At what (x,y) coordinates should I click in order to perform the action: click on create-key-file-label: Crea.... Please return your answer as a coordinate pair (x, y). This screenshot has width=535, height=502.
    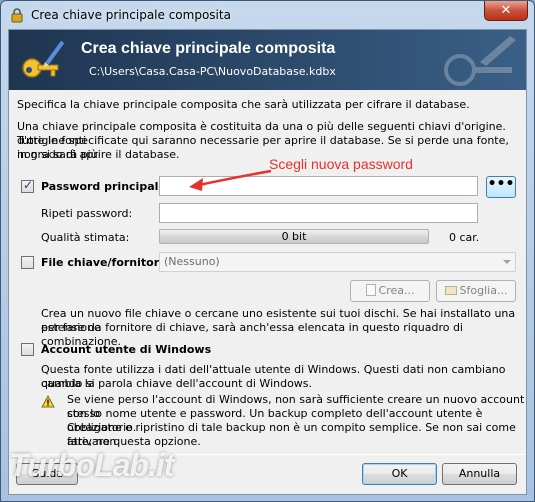
    Looking at the image, I should click on (396, 290).